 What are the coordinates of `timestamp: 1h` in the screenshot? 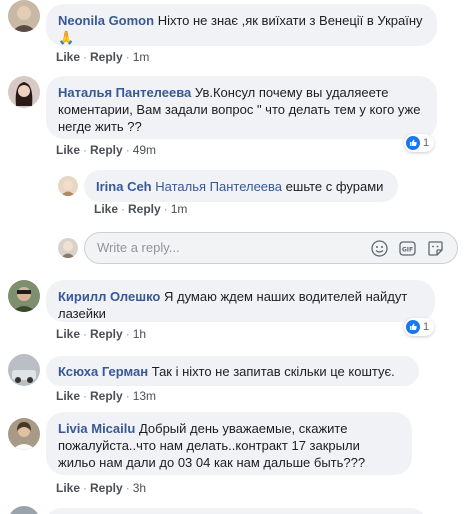 It's located at (139, 334).